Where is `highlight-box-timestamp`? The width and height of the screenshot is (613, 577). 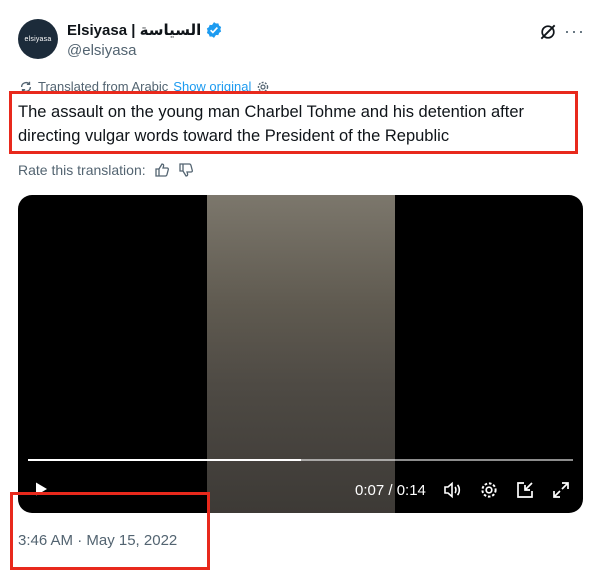
highlight-box-timestamp is located at coordinates (110, 531).